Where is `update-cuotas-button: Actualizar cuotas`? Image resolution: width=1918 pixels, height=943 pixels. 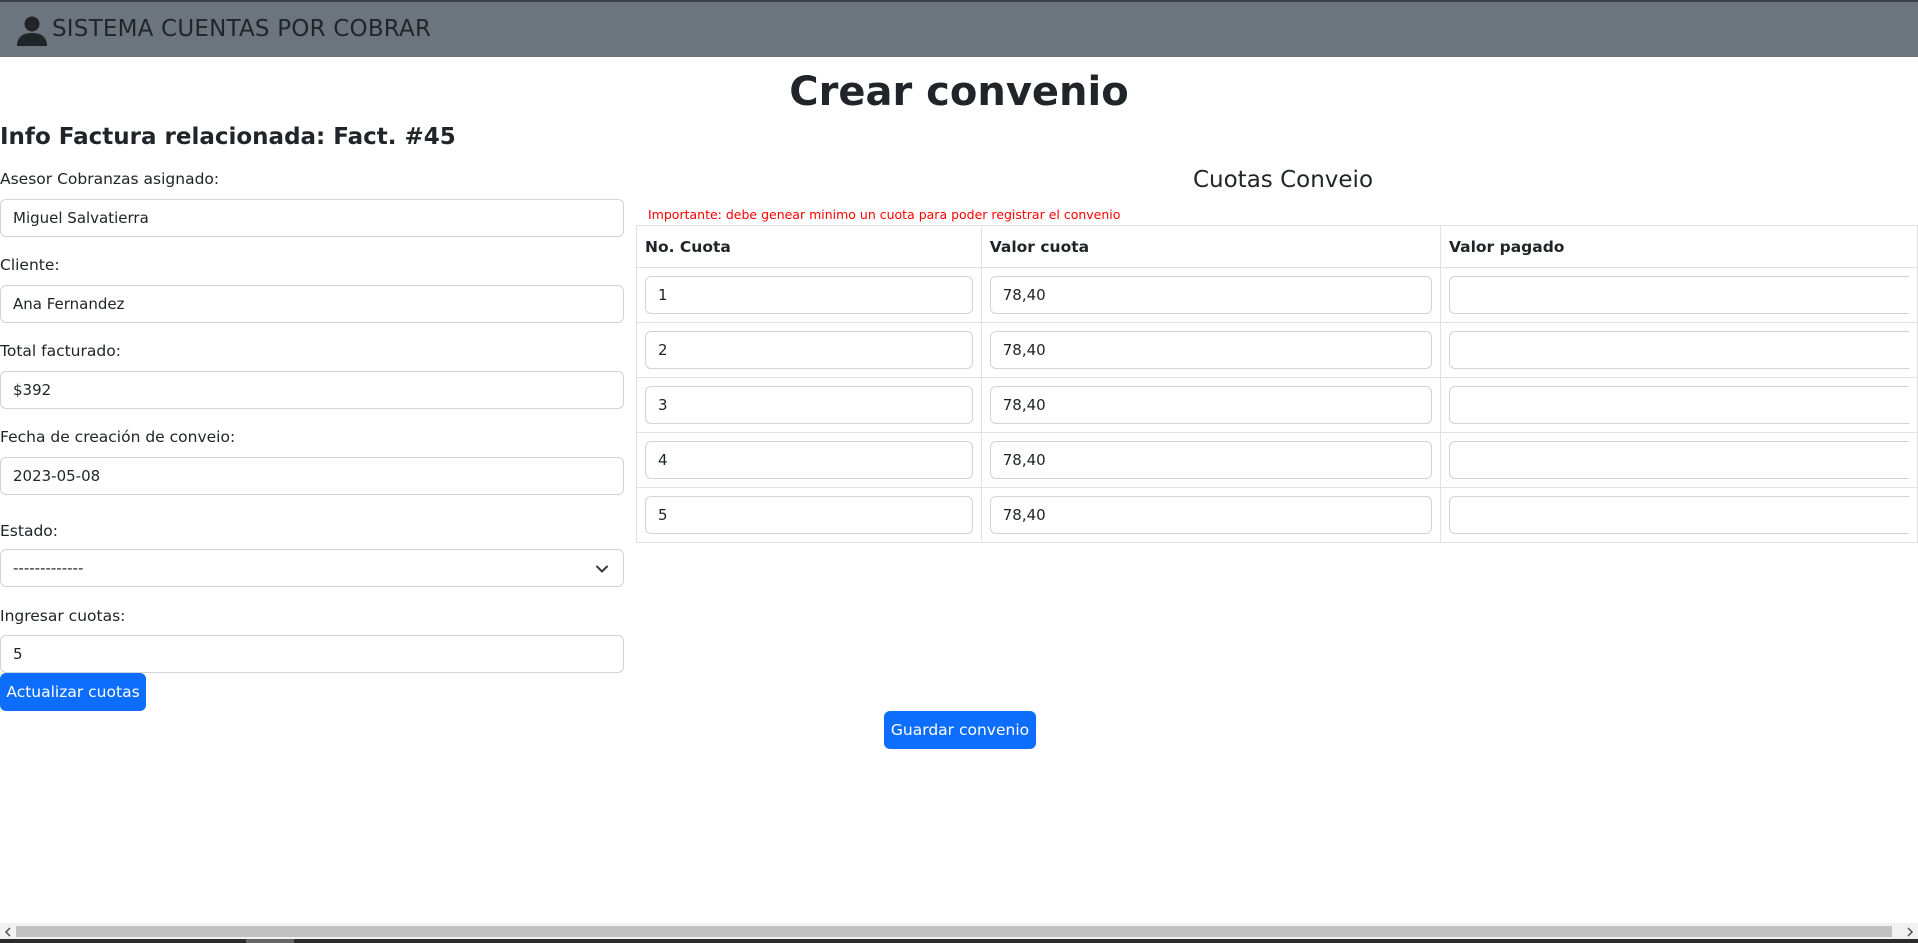 update-cuotas-button: Actualizar cuotas is located at coordinates (73, 692).